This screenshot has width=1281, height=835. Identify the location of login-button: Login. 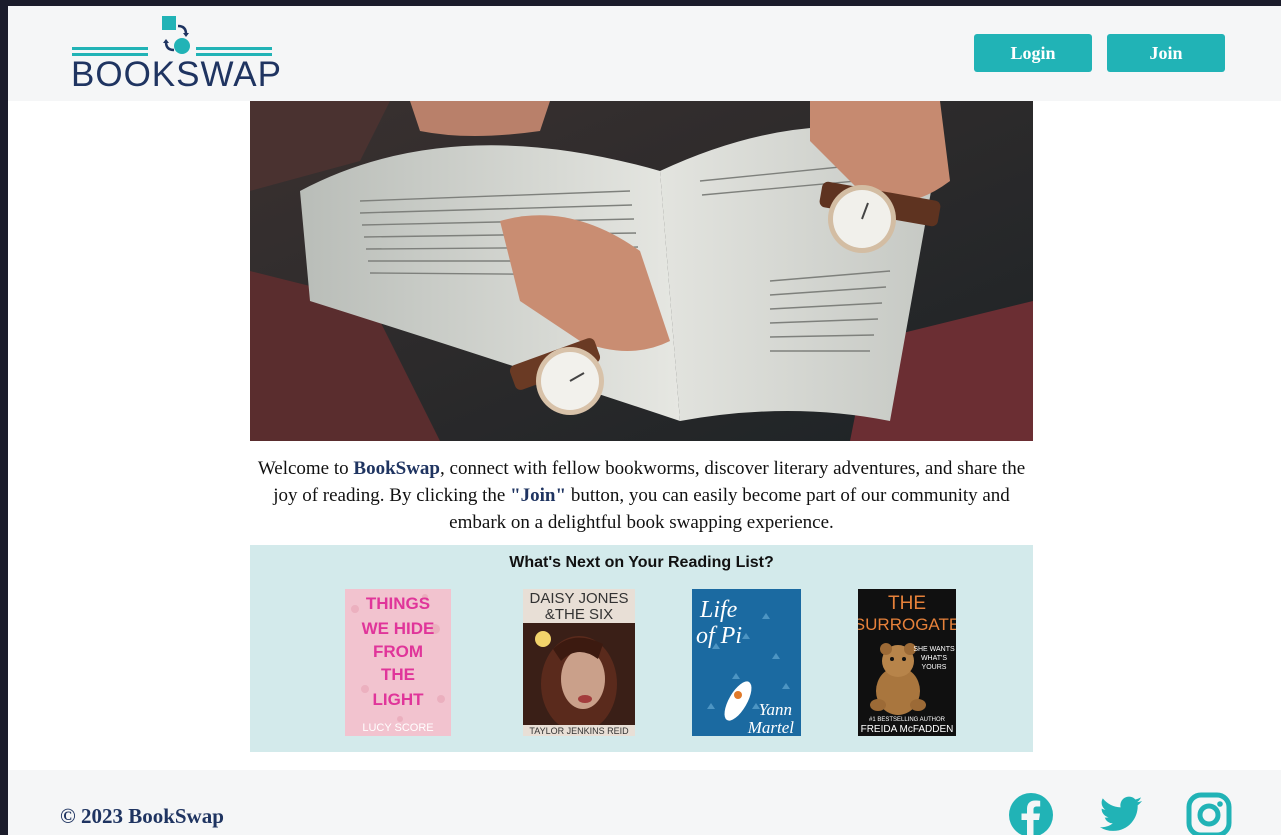
(1033, 53).